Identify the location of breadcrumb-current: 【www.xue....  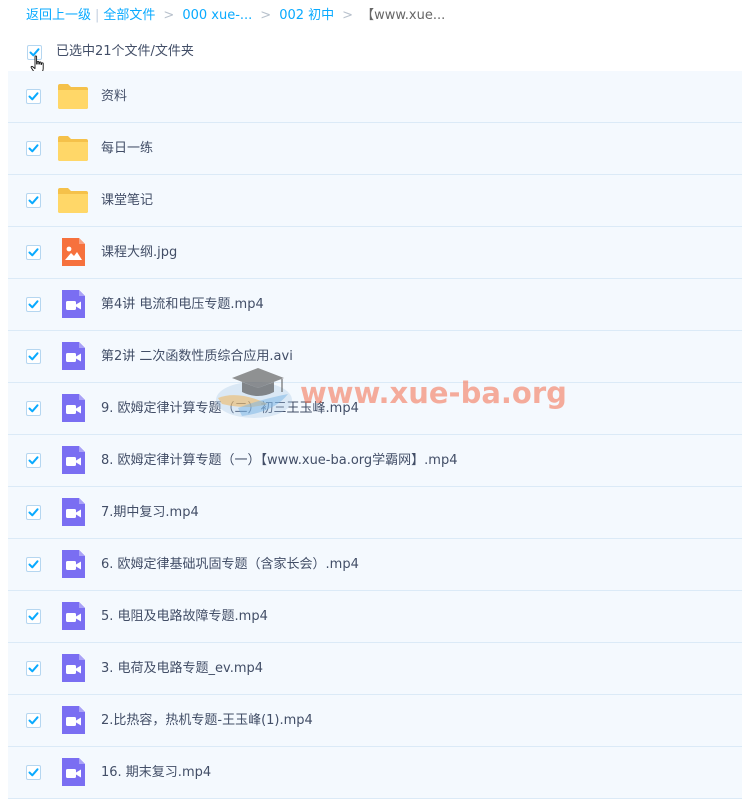
(403, 15).